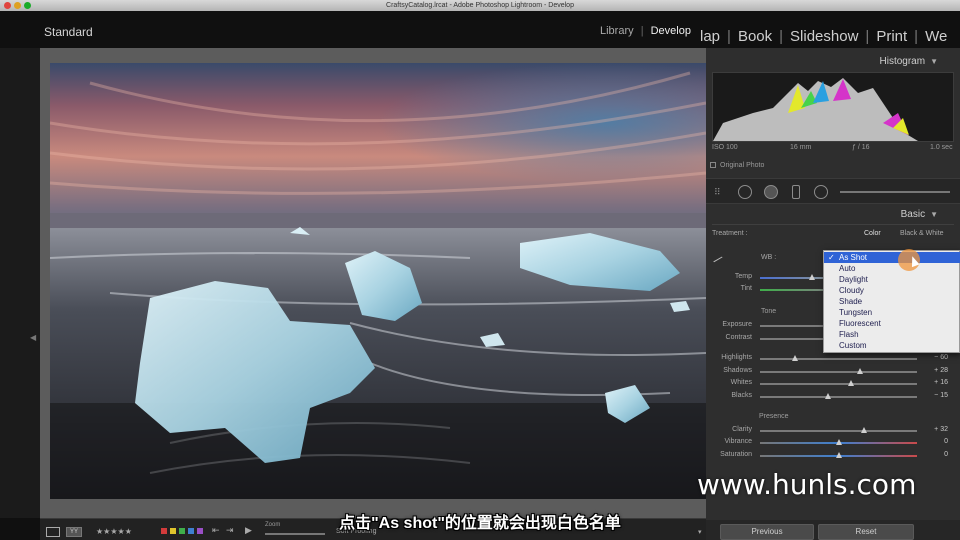 The height and width of the screenshot is (540, 960). Describe the element at coordinates (941, 429) in the screenshot. I see `clarity-value: + 32` at that location.